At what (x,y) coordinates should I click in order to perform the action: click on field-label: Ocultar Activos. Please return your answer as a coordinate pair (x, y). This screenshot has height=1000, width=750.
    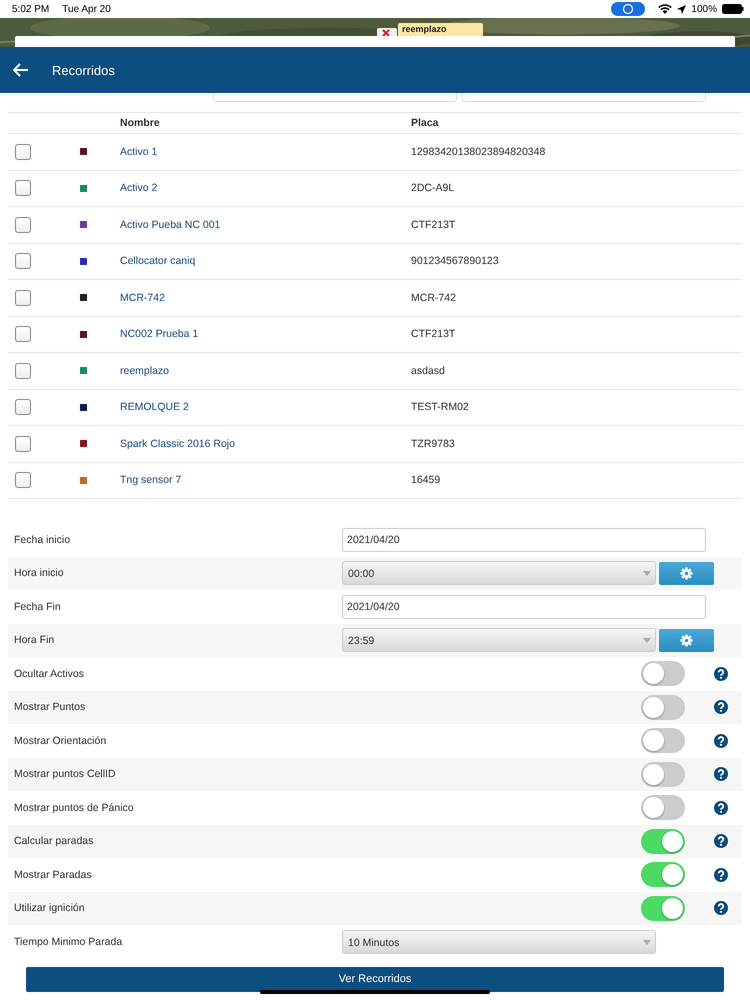
    Looking at the image, I should click on (50, 674).